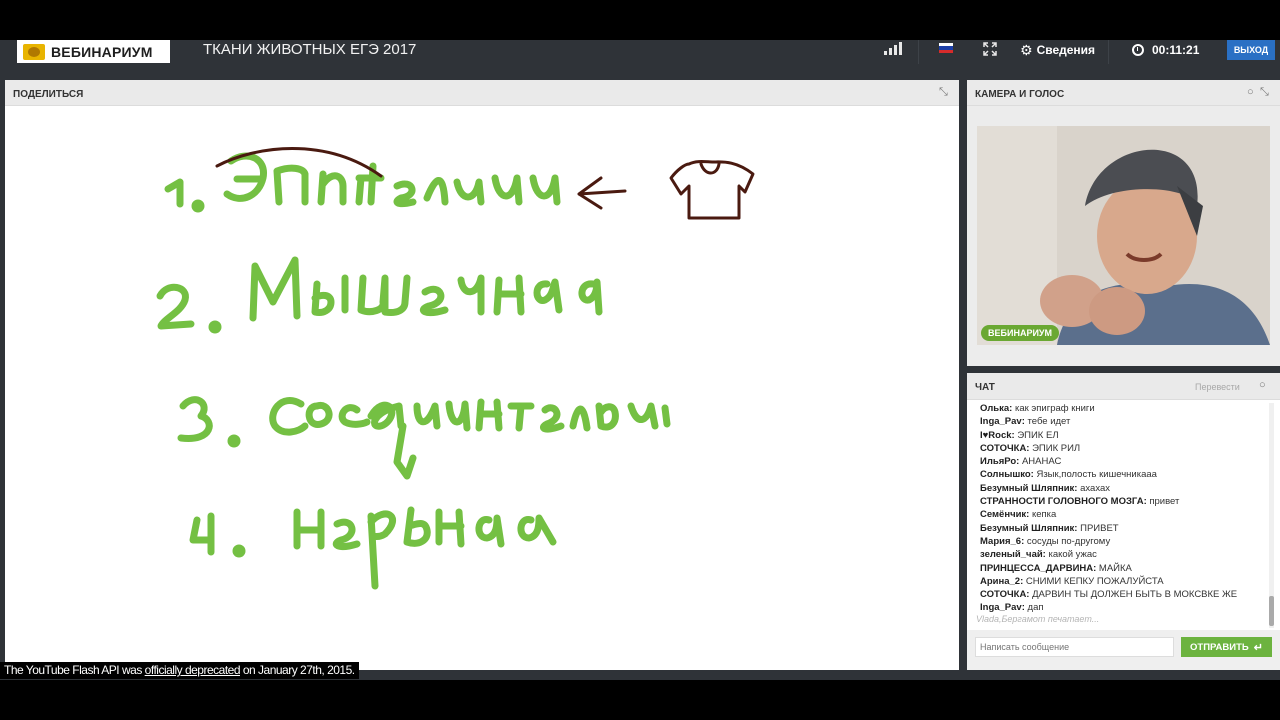 The width and height of the screenshot is (1280, 720). I want to click on chat-message: Арина_2: СНИМИ КЕПКУ ПОЖАЛУЙСТА, so click(1125, 581).